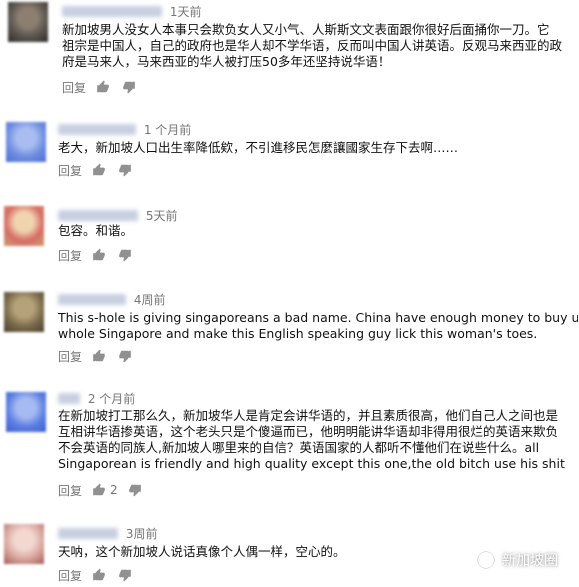 Image resolution: width=579 pixels, height=587 pixels. What do you see at coordinates (186, 12) in the screenshot?
I see `comment-time: 1天前` at bounding box center [186, 12].